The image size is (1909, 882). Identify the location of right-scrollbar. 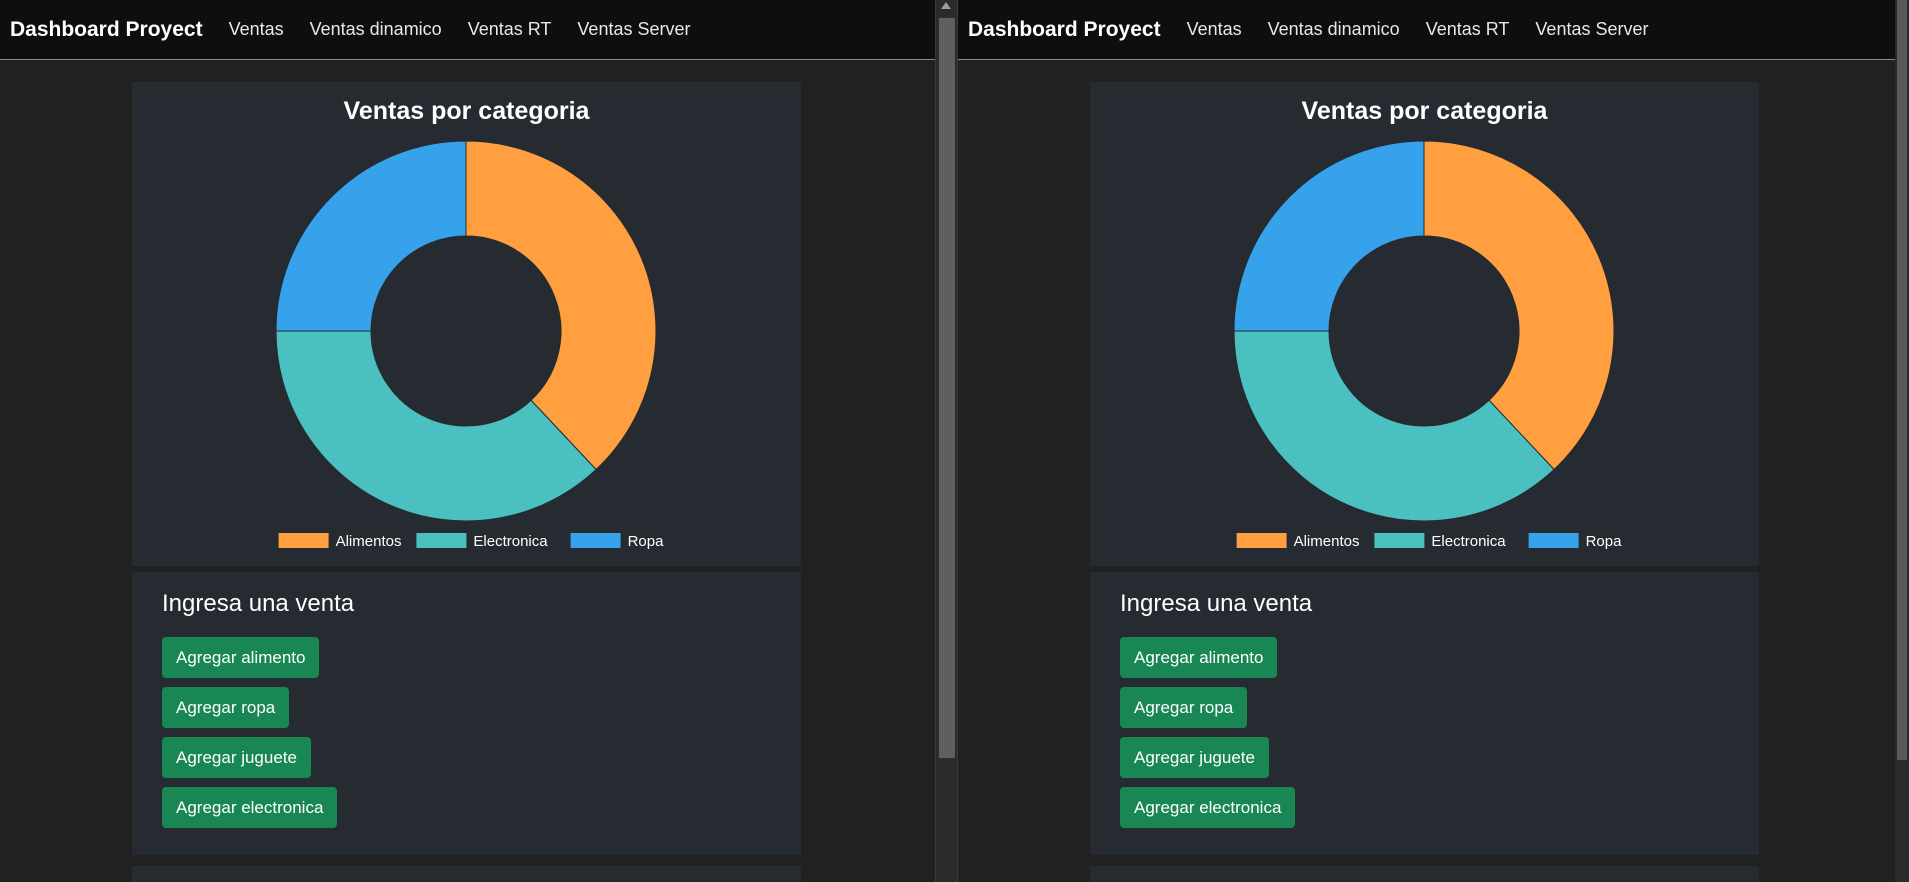
(1902, 441).